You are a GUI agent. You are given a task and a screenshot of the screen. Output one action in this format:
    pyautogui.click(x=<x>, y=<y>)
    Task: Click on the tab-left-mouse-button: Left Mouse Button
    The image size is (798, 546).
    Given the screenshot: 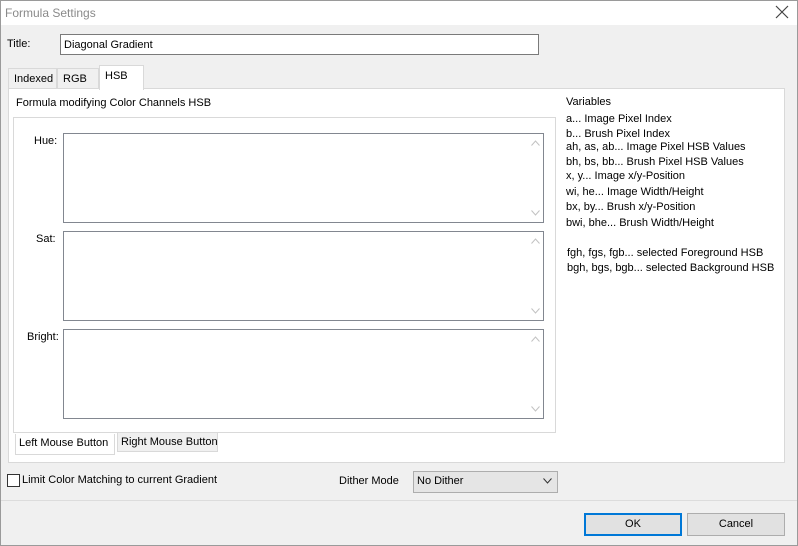 What is the action you would take?
    pyautogui.click(x=65, y=444)
    